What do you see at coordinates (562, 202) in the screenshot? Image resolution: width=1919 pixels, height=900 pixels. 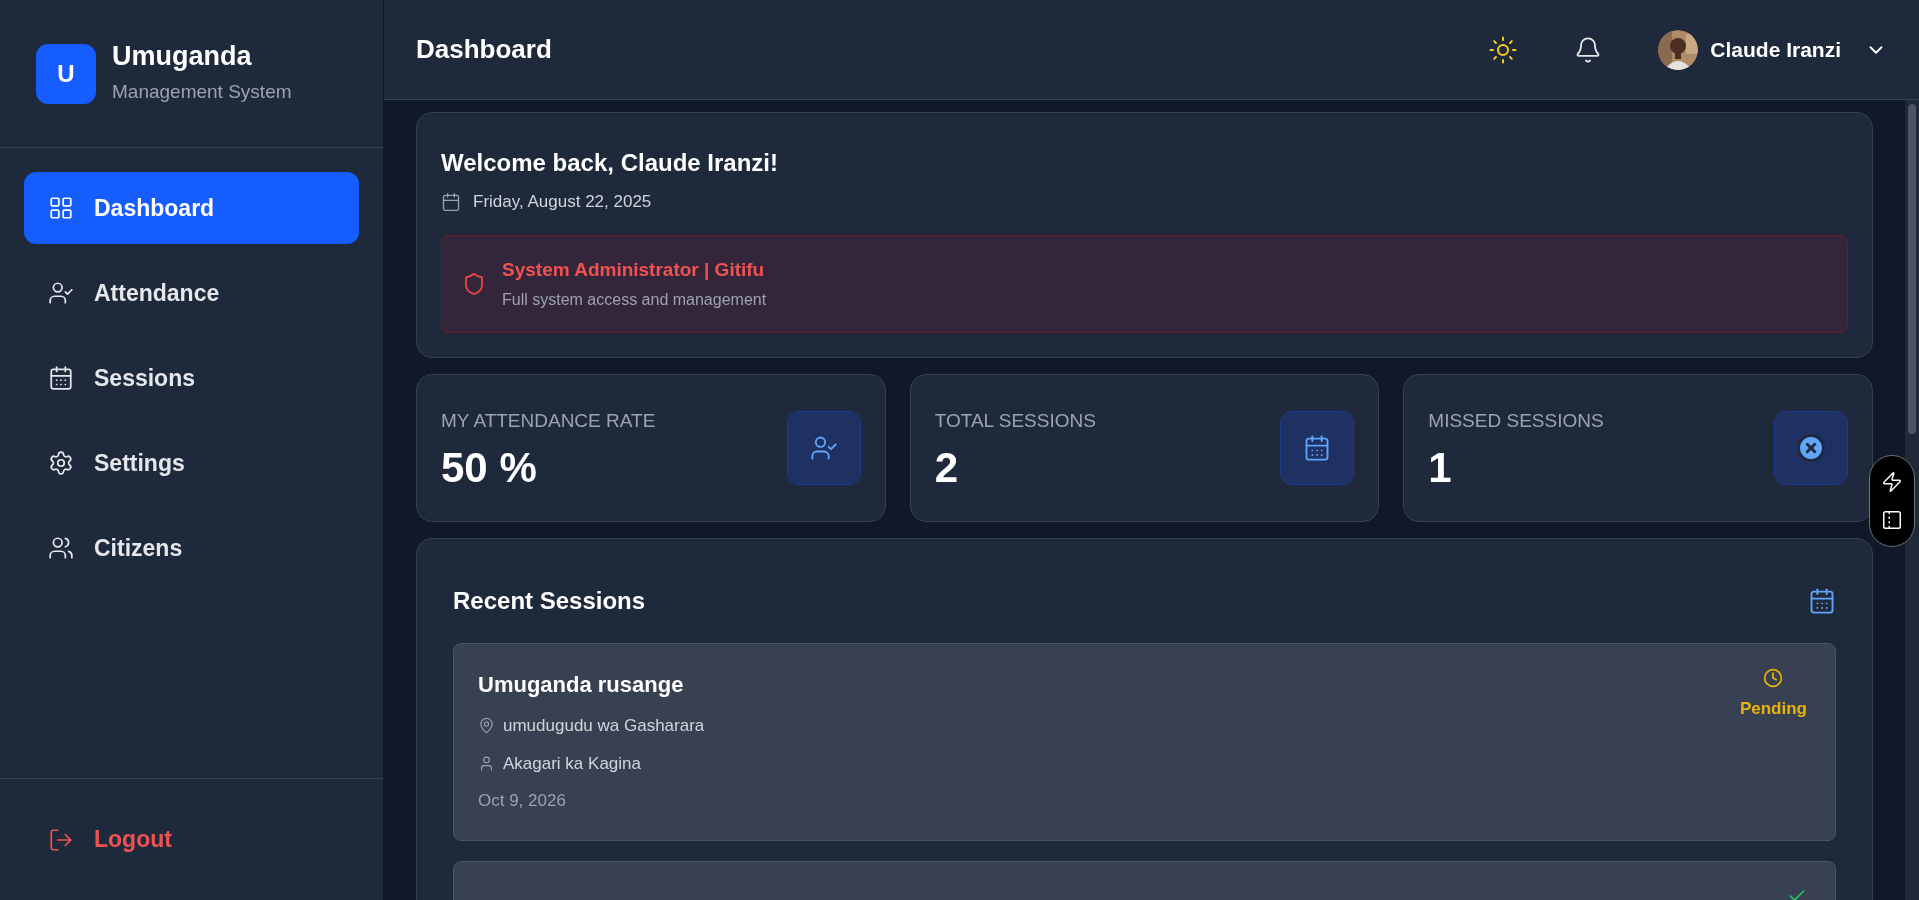 I see `current-date: Friday, August 22, 2025` at bounding box center [562, 202].